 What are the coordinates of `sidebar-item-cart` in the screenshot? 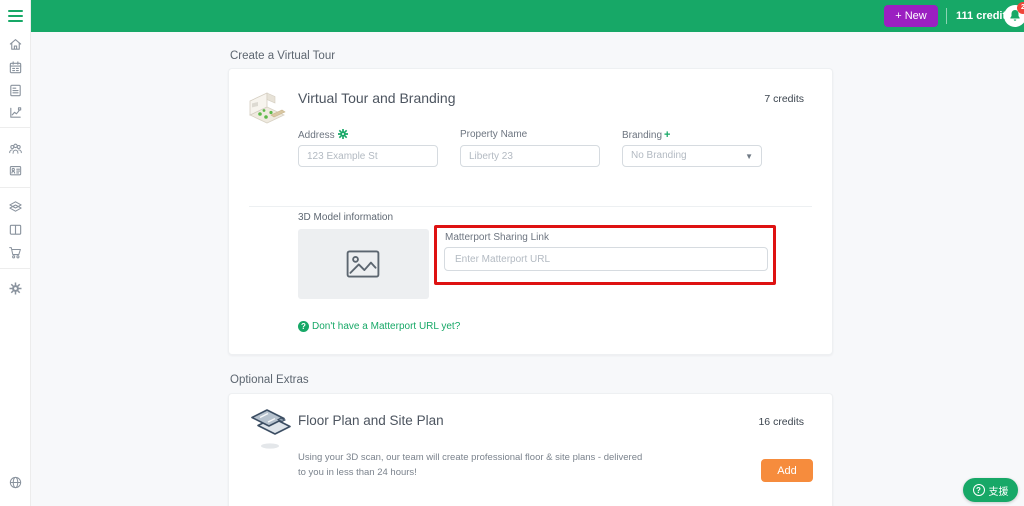 It's located at (15, 252).